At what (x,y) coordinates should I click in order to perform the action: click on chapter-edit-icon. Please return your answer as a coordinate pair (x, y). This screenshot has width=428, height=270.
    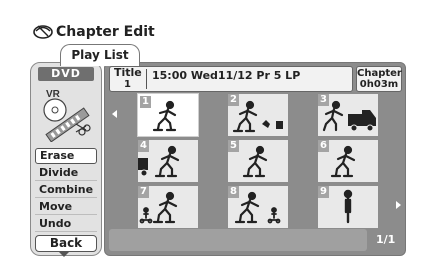
    Looking at the image, I should click on (43, 31).